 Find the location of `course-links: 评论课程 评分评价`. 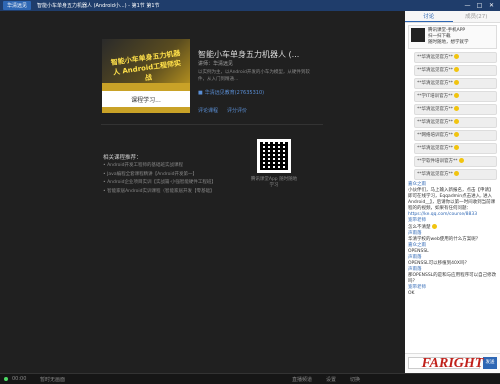

course-links: 评论课程 评分评价 is located at coordinates (222, 110).